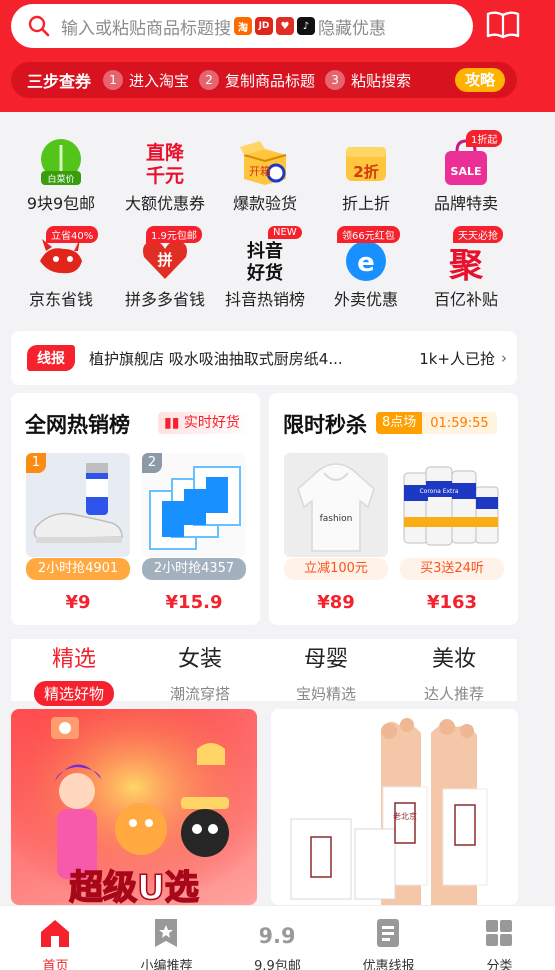 Image resolution: width=555 pixels, height=970 pixels. What do you see at coordinates (285, 26) in the screenshot?
I see `pinduoduo-icon: ♥` at bounding box center [285, 26].